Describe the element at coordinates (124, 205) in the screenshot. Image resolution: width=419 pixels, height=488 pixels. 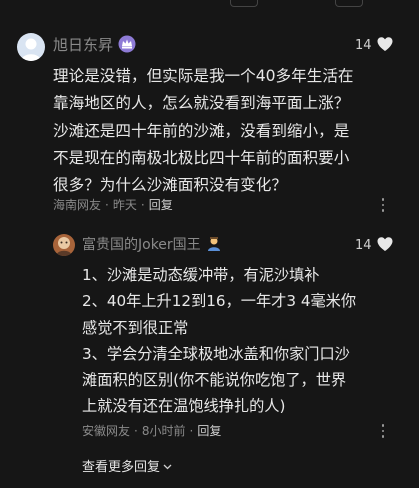
I see `comment-time: 昨天` at that location.